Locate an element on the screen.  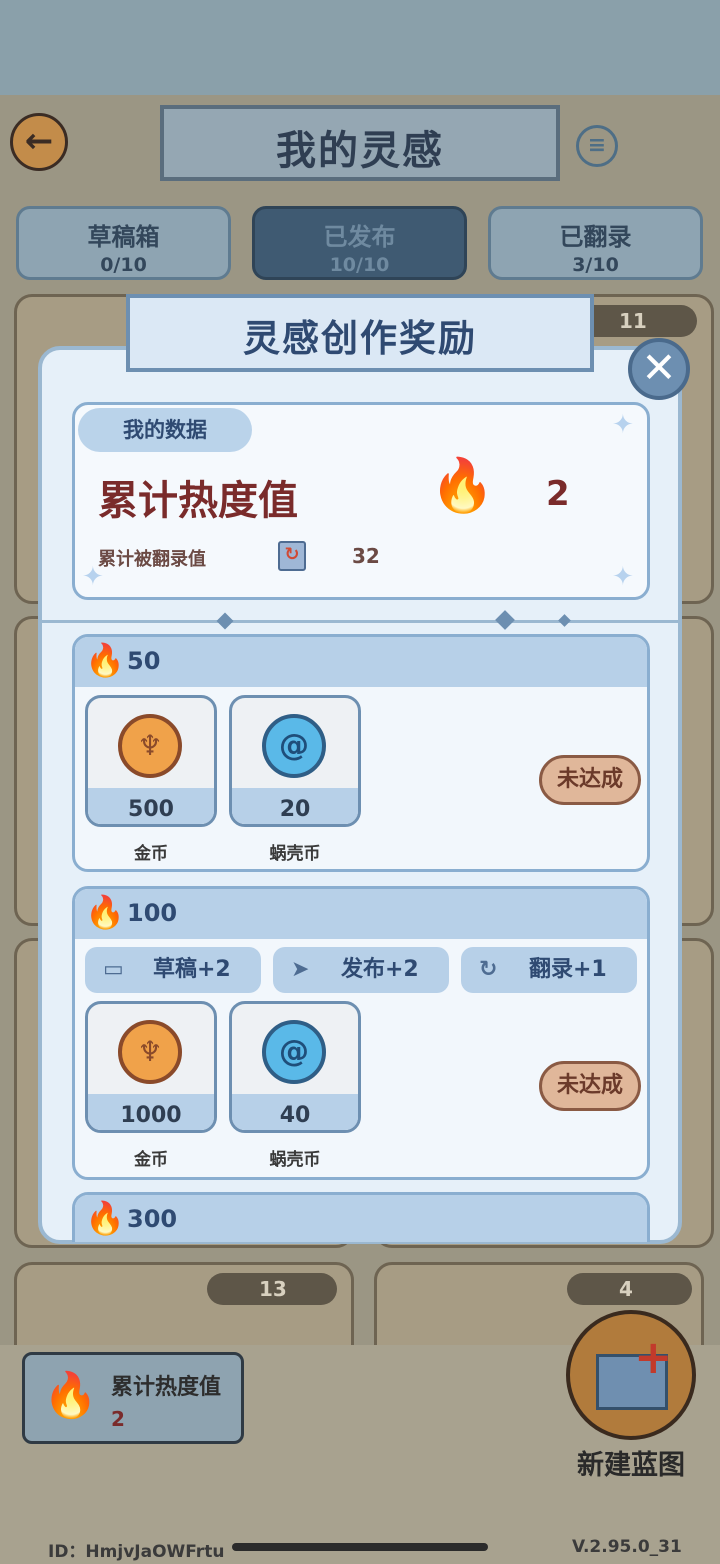
tab-drafts: 草稿箱 0/10 is located at coordinates (123, 243).